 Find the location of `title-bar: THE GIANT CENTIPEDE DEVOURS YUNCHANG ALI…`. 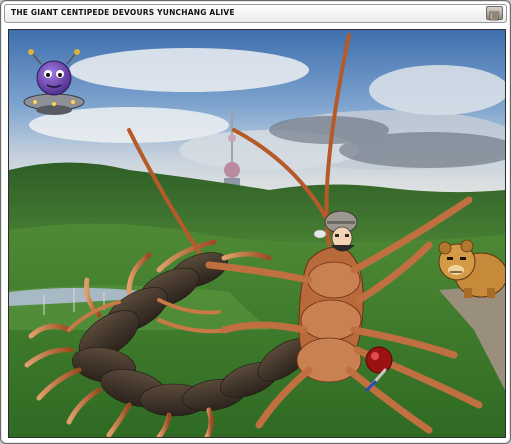

title-bar: THE GIANT CENTIPEDE DEVOURS YUNCHANG ALI… is located at coordinates (255, 13).